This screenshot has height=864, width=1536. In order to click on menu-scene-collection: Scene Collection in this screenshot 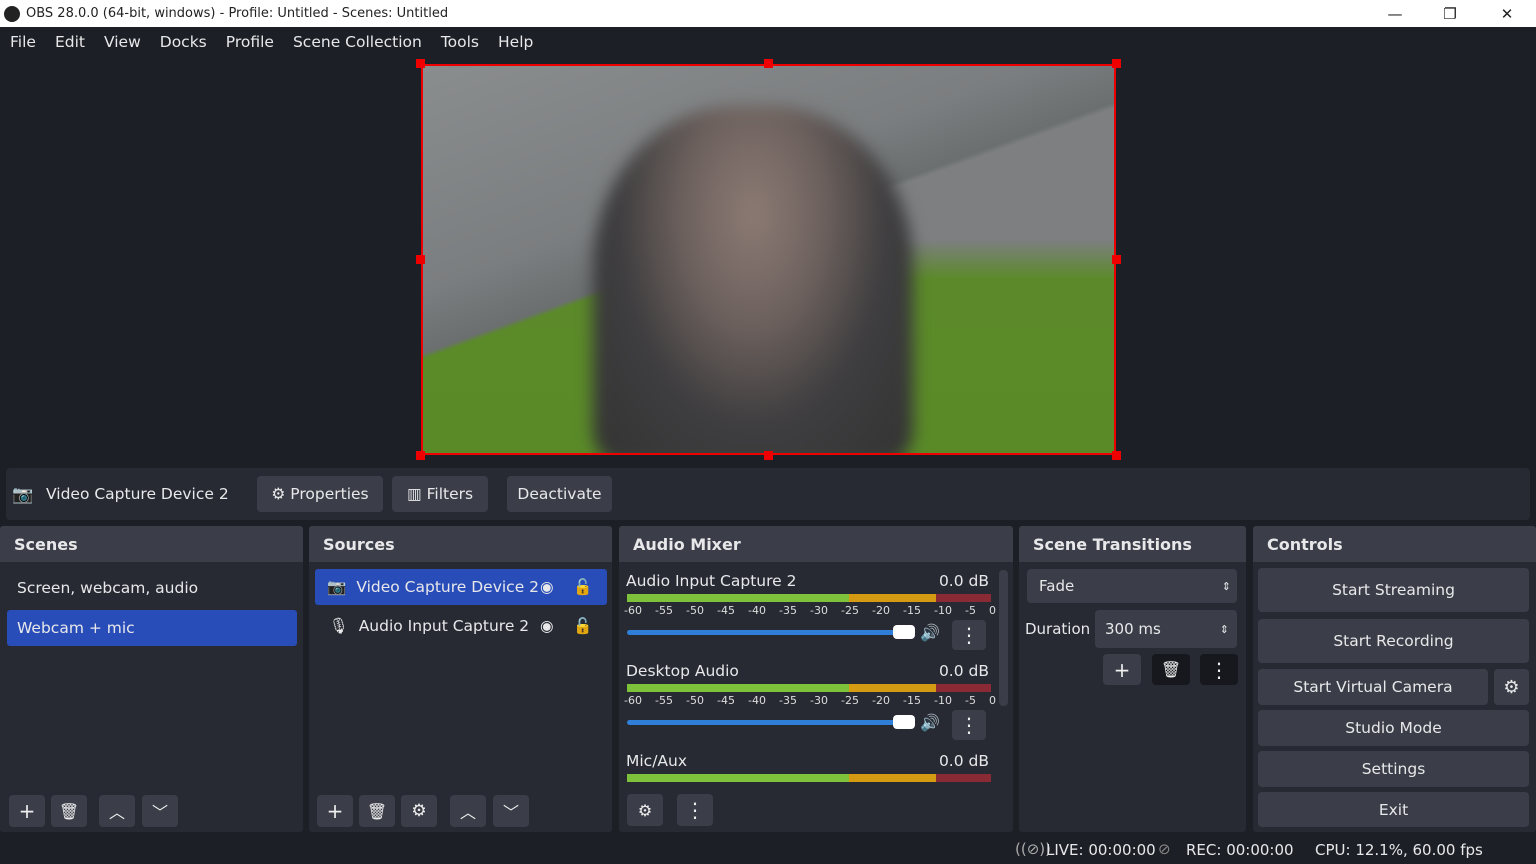, I will do `click(357, 42)`.